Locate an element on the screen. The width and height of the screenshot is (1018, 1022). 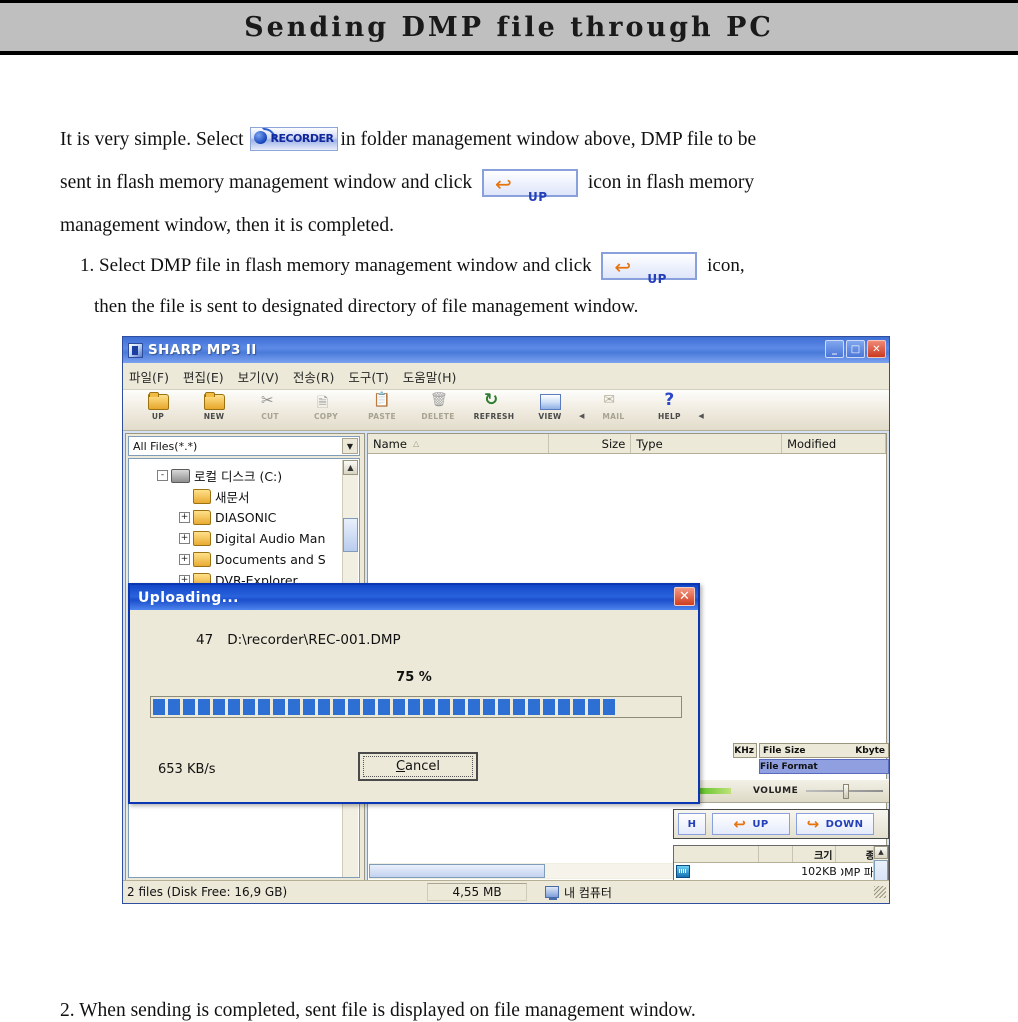
dialog-close-button: ✕ is located at coordinates (684, 596).